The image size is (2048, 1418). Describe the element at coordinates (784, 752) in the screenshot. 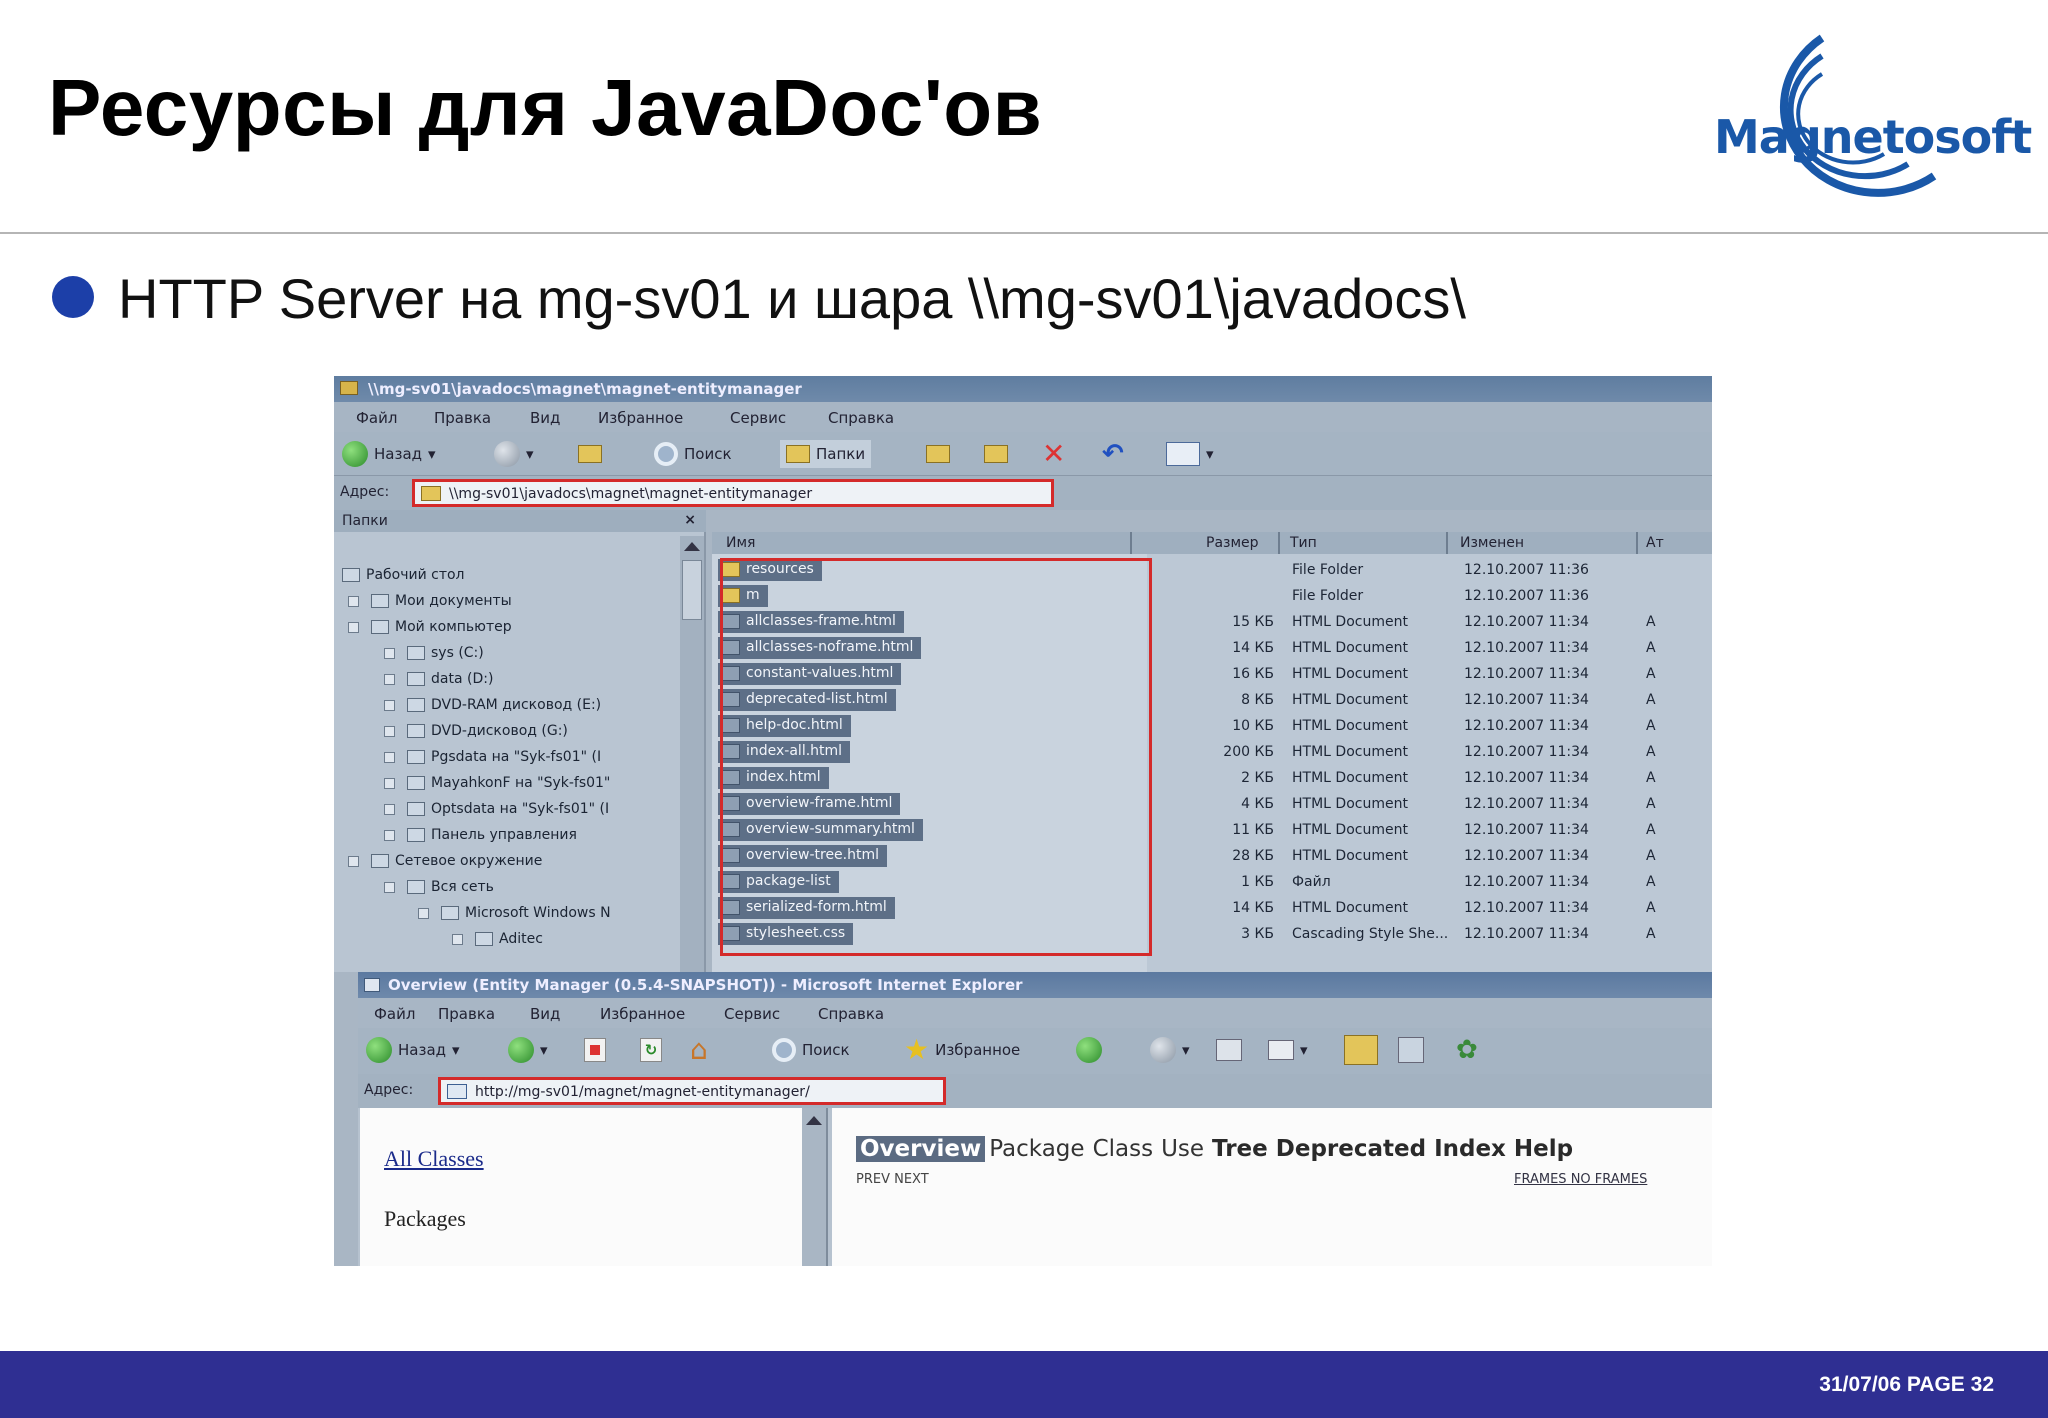

I see `file-name: index-all.html` at that location.